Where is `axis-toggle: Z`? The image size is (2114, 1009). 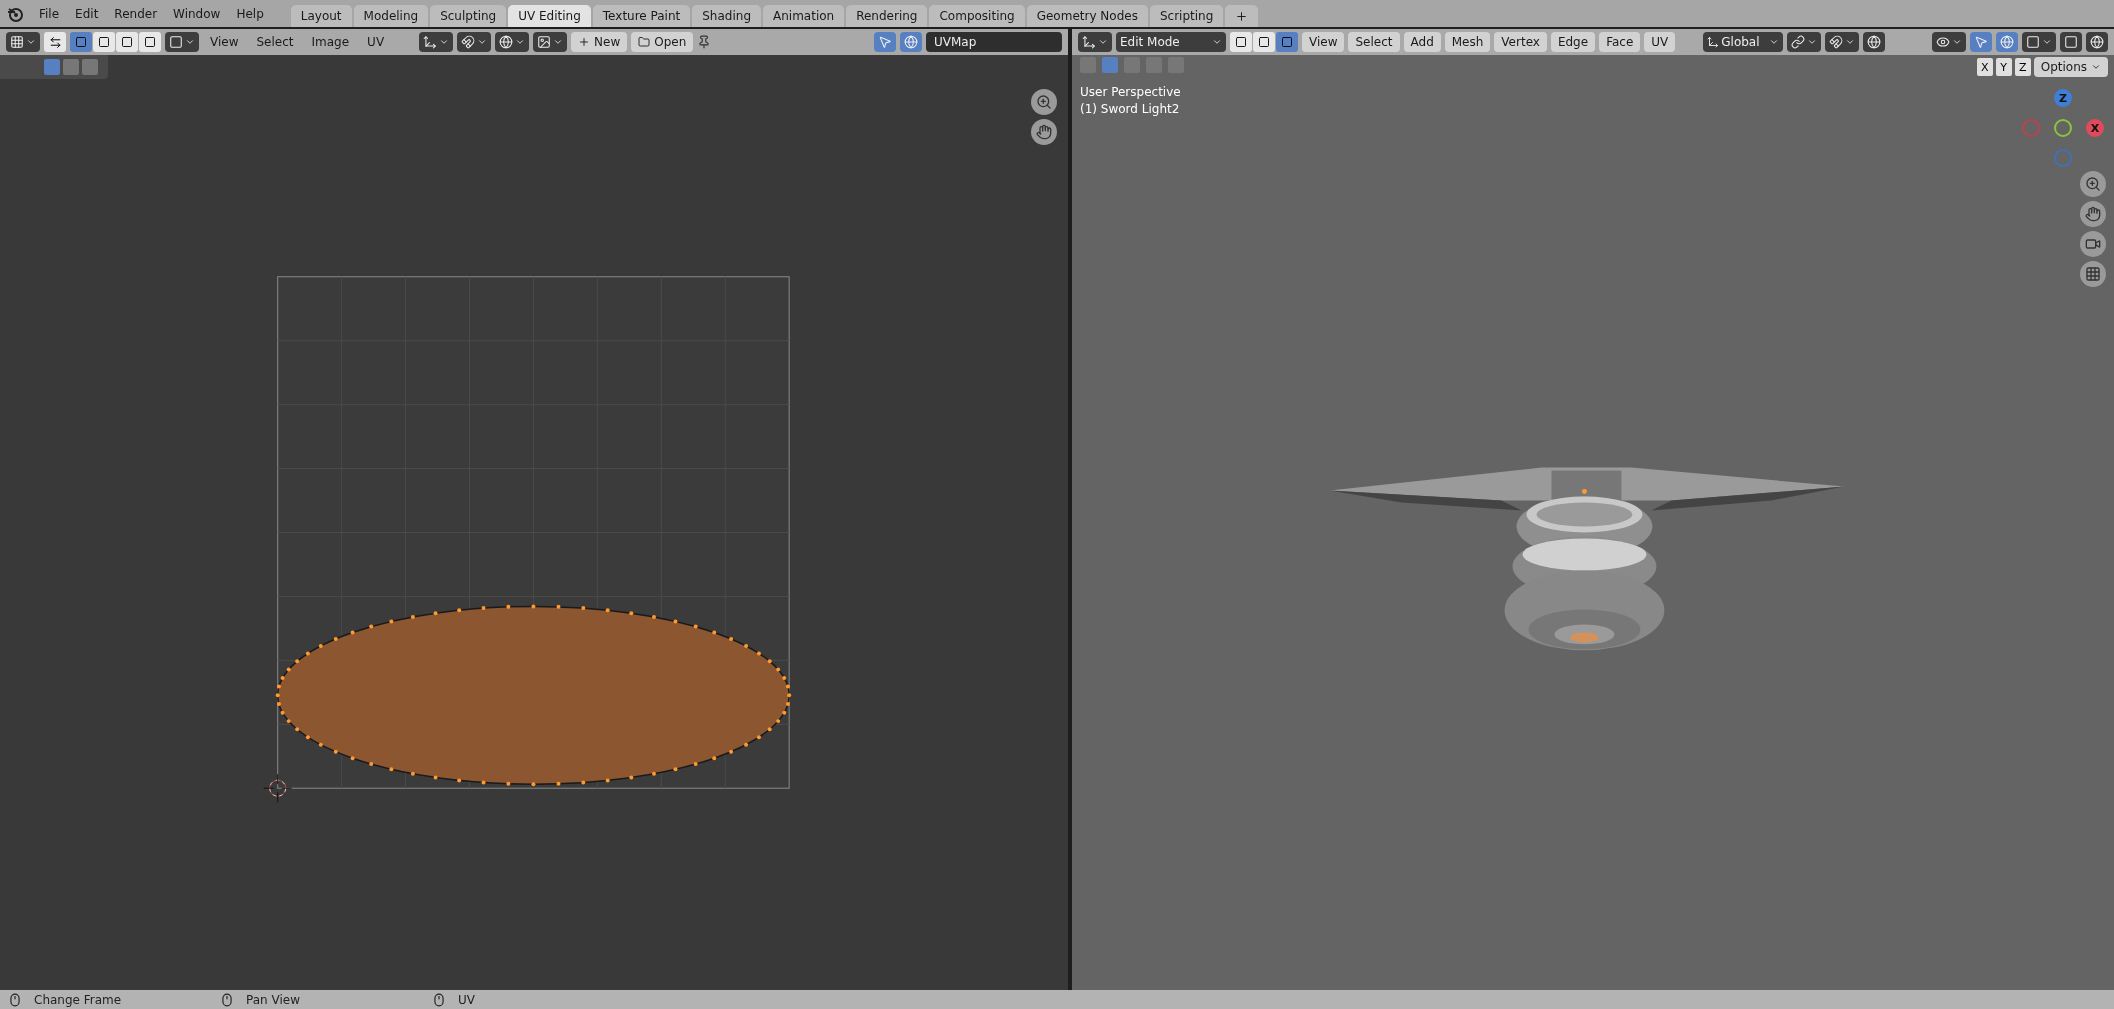
axis-toggle: Z is located at coordinates (2022, 67).